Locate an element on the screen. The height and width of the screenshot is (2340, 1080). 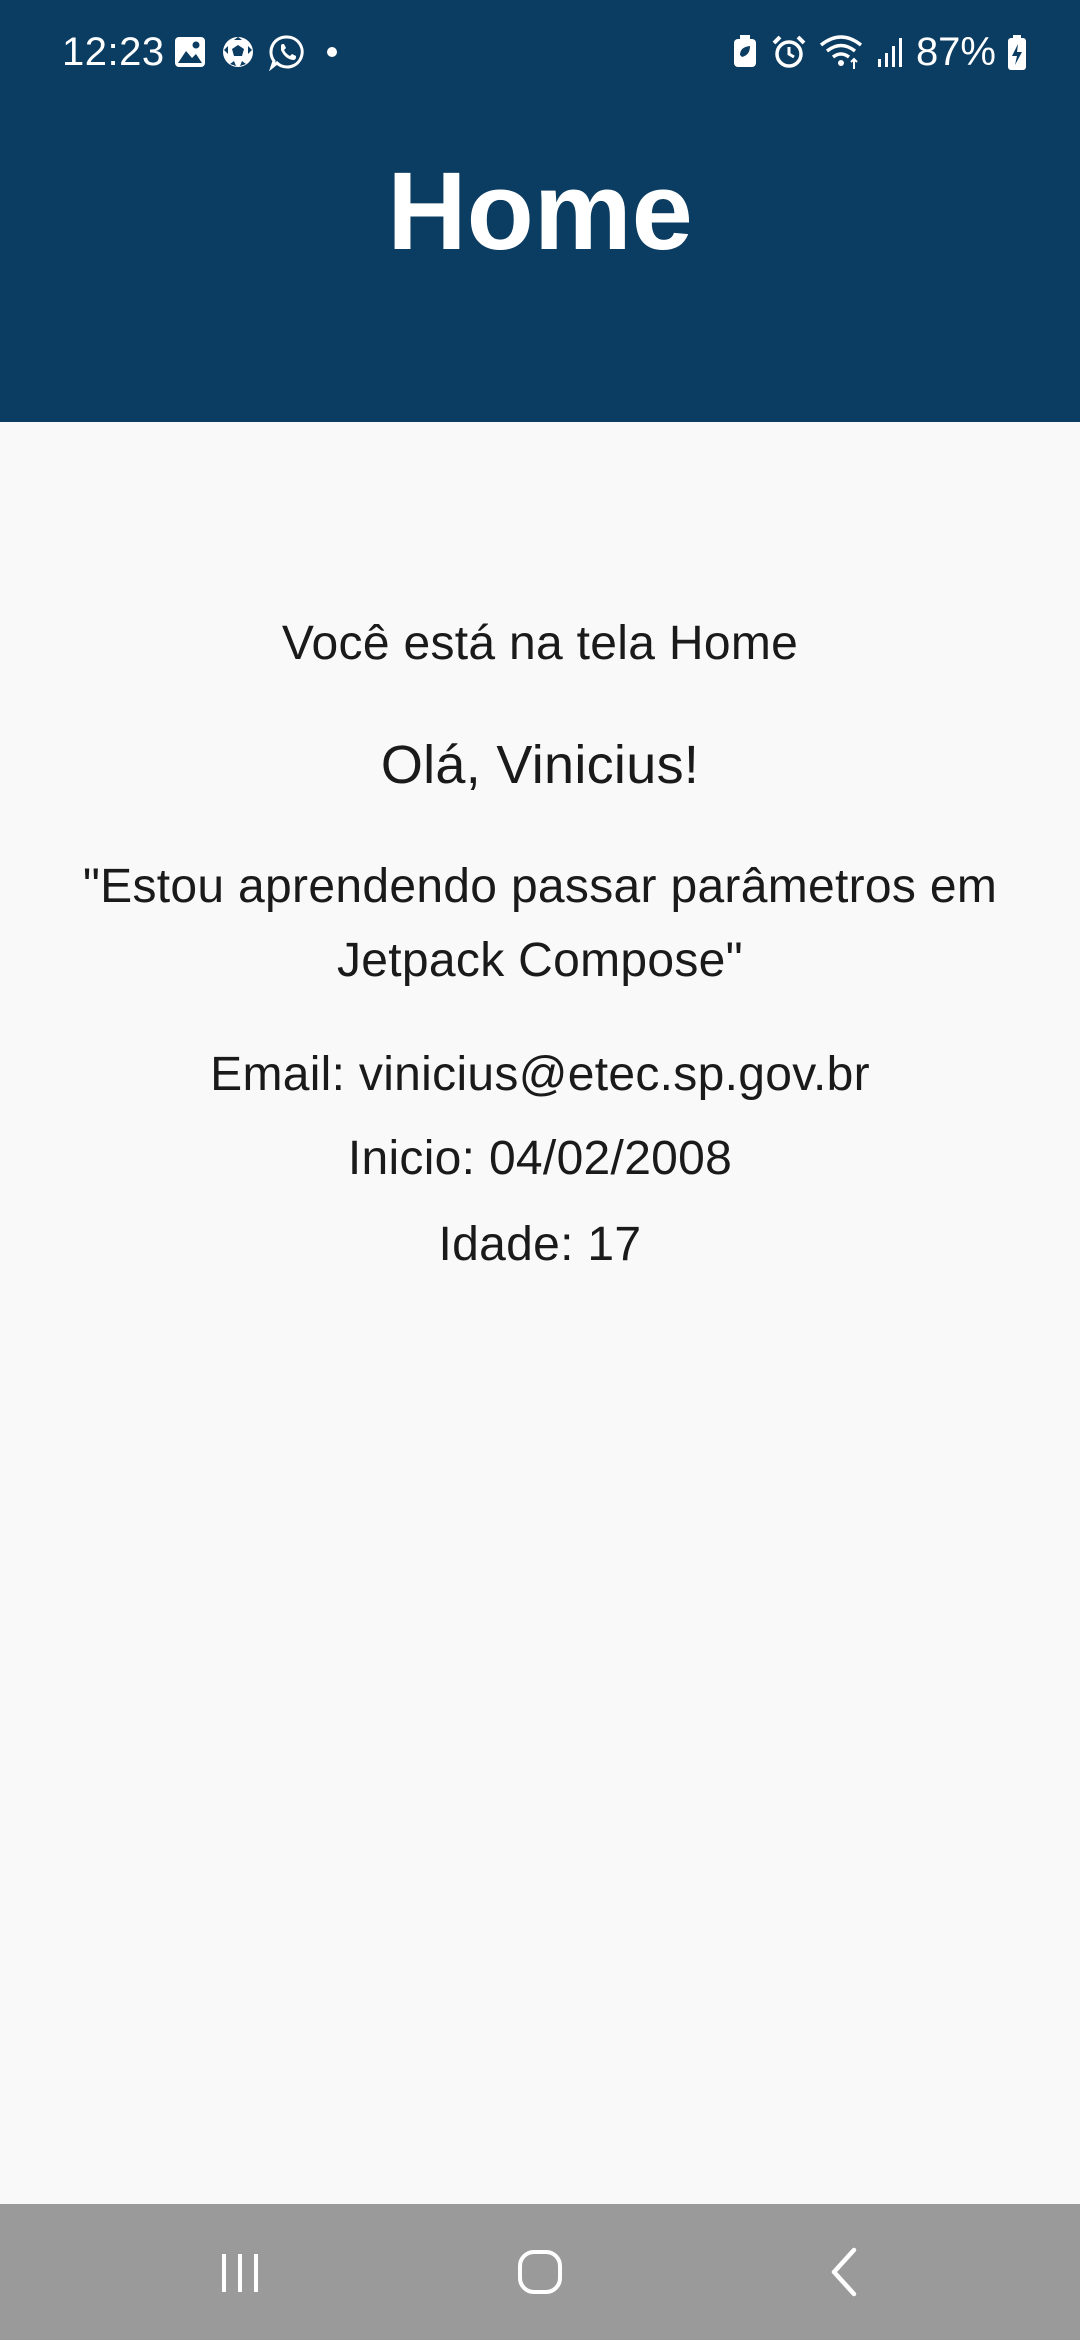
start-date-text: Inicio: 04/02/2008 is located at coordinates (540, 1158).